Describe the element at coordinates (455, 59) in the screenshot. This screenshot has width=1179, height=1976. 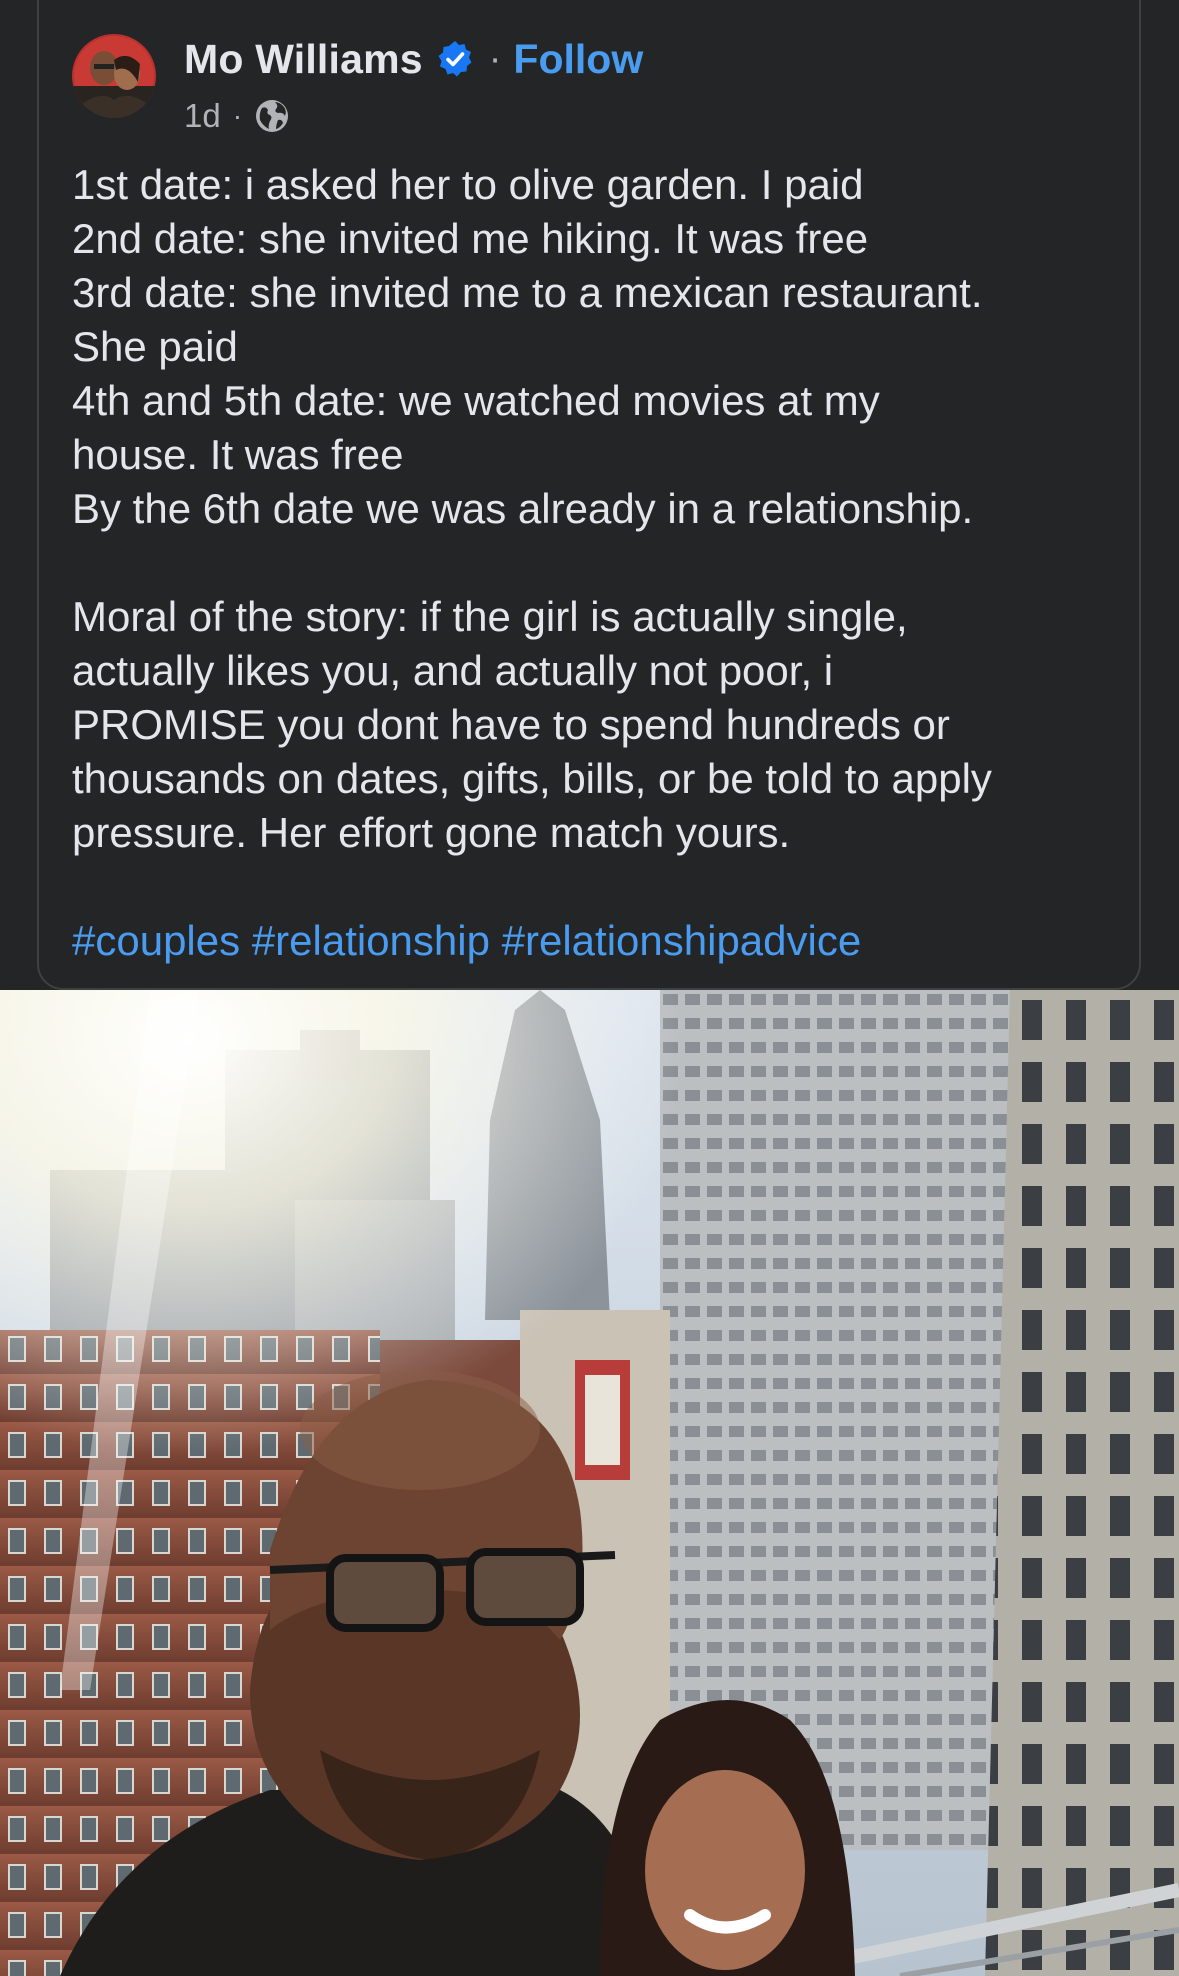
I see `verified-badge-icon` at that location.